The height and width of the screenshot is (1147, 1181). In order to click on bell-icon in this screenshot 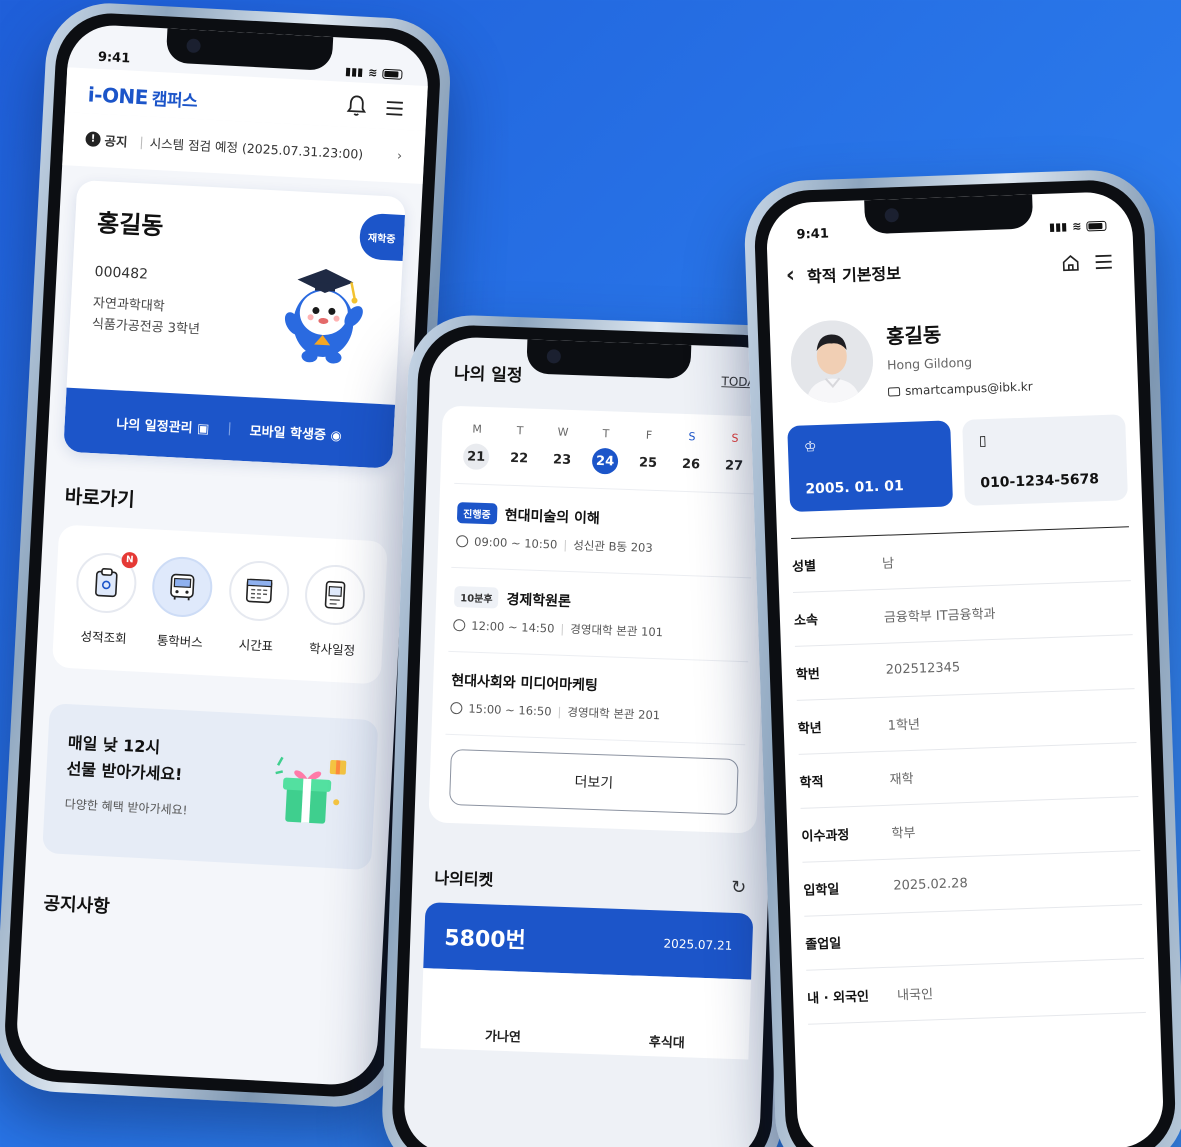, I will do `click(356, 108)`.